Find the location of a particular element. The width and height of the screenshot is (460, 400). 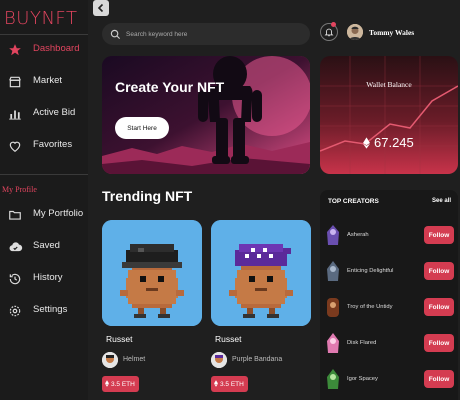

wallet-balance-card: Wallet Balance 67.245 is located at coordinates (389, 115).